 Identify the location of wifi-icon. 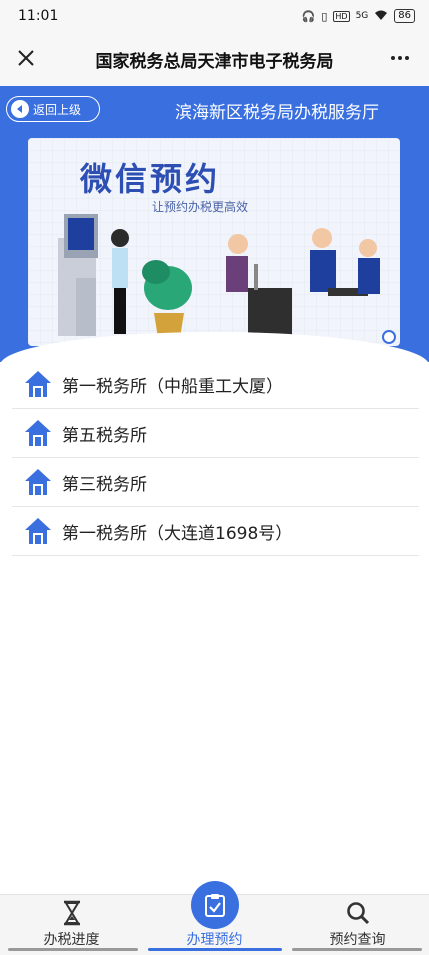
(381, 16).